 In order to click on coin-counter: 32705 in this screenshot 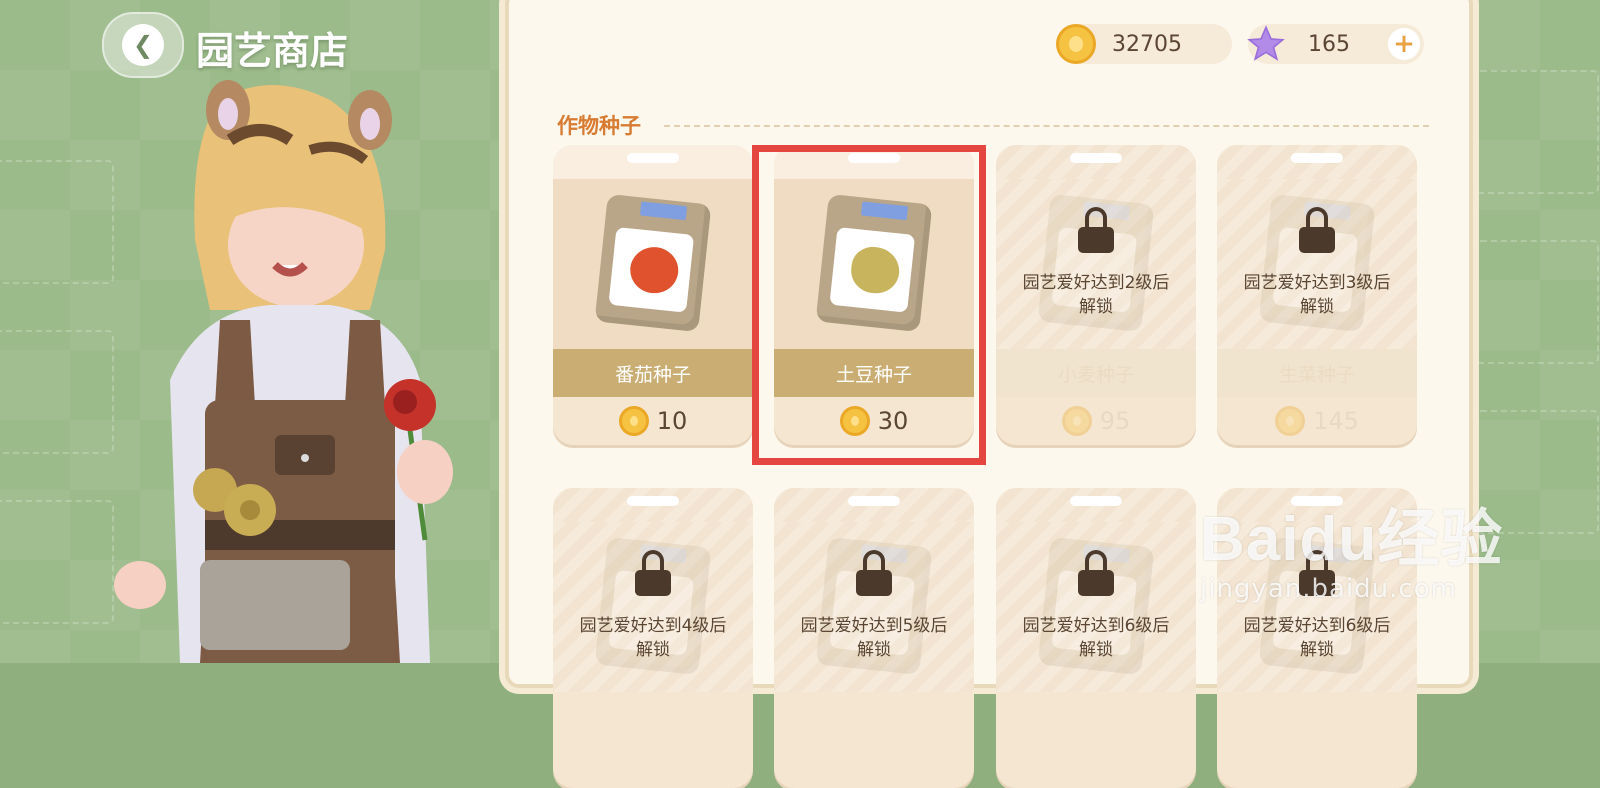, I will do `click(1144, 44)`.